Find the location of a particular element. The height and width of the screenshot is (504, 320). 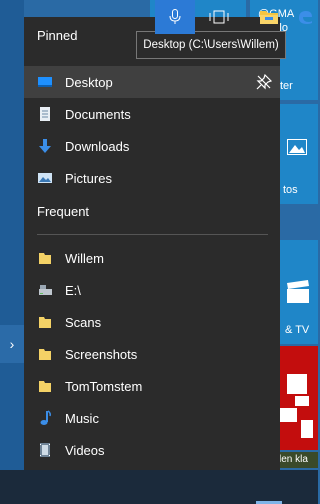

edge-icon is located at coordinates (305, 17).